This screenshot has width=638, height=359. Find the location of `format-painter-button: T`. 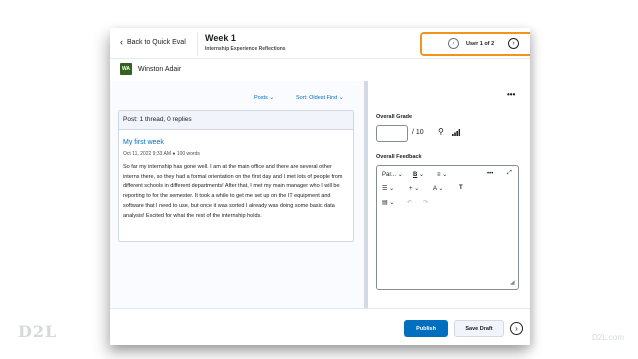

format-painter-button: T is located at coordinates (461, 188).